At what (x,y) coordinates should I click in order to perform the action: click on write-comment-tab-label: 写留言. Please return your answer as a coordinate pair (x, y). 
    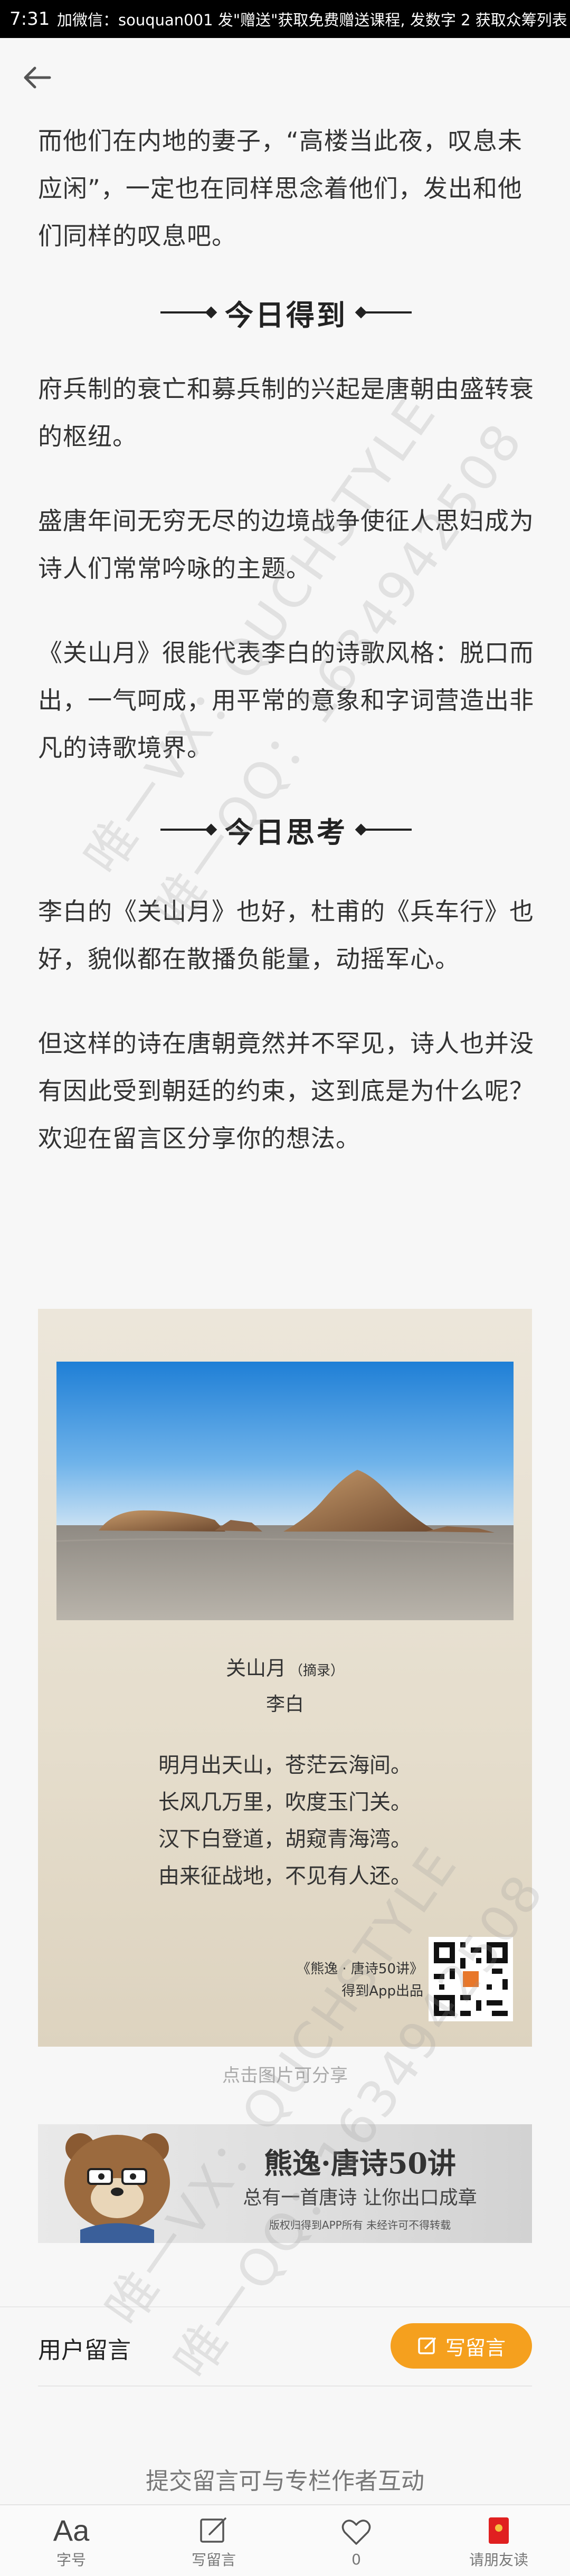
    Looking at the image, I should click on (213, 2560).